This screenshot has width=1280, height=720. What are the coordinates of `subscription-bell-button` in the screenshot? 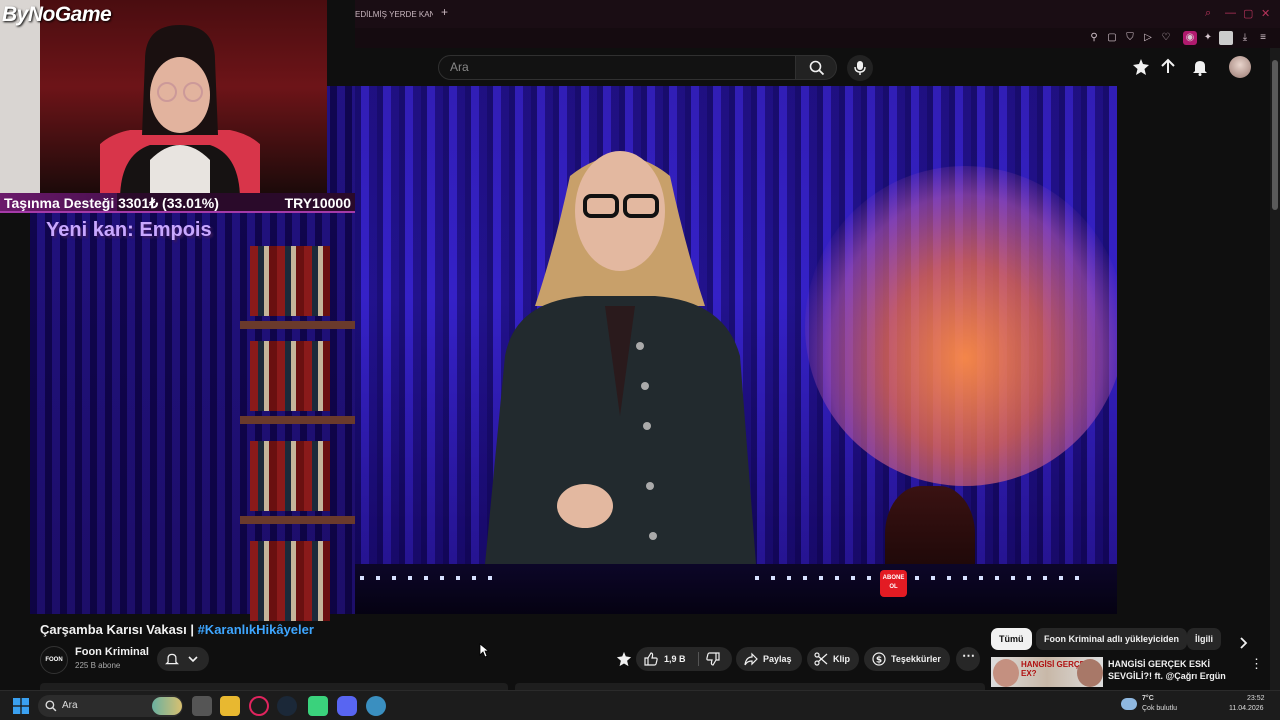 It's located at (183, 659).